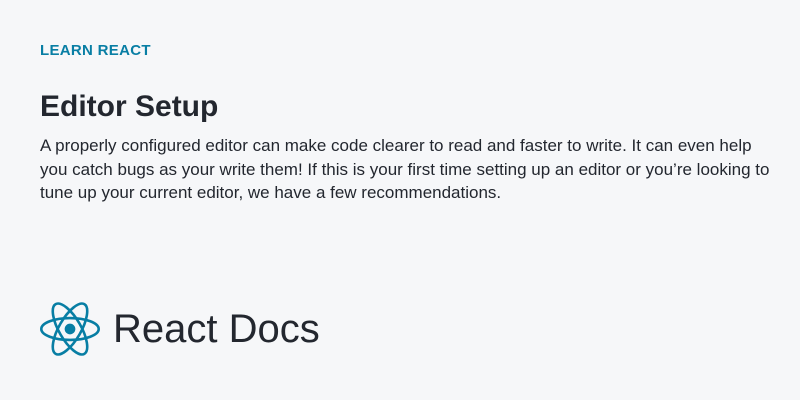  I want to click on section-eyebrow: LEARN REACT, so click(95, 50).